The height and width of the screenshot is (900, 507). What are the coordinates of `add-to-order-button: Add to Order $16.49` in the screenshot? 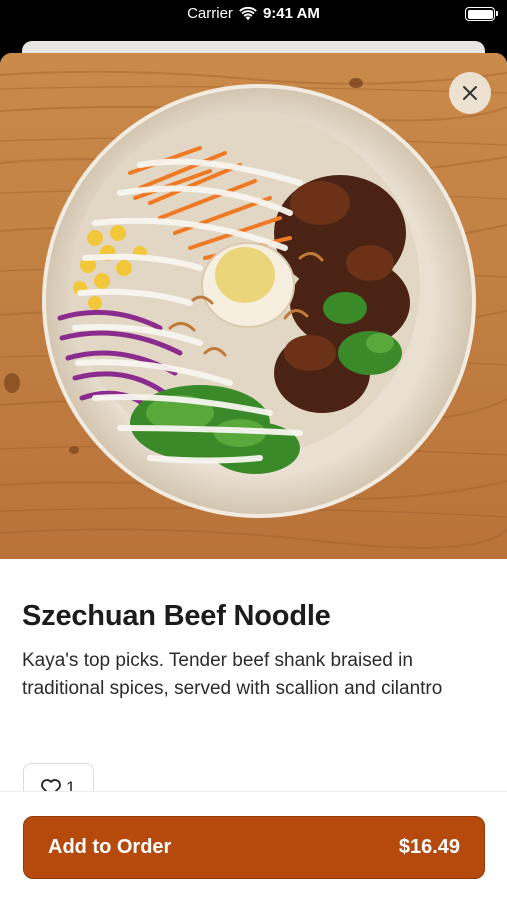 It's located at (254, 847).